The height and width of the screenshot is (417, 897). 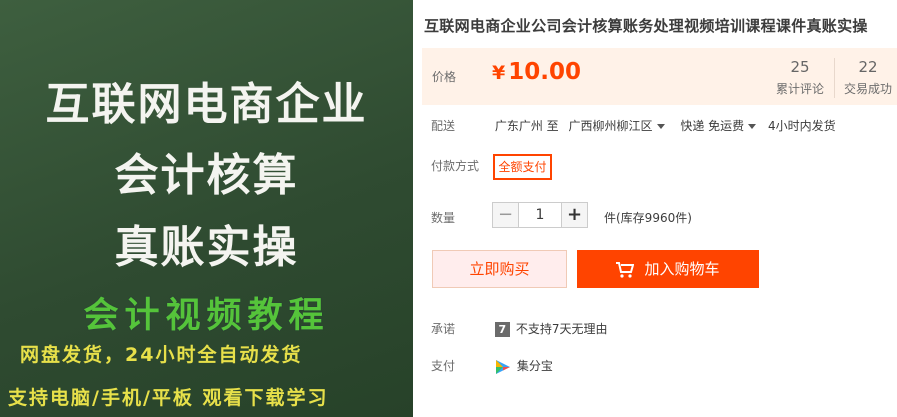 What do you see at coordinates (522, 167) in the screenshot?
I see `payment-option-full: 全额支付` at bounding box center [522, 167].